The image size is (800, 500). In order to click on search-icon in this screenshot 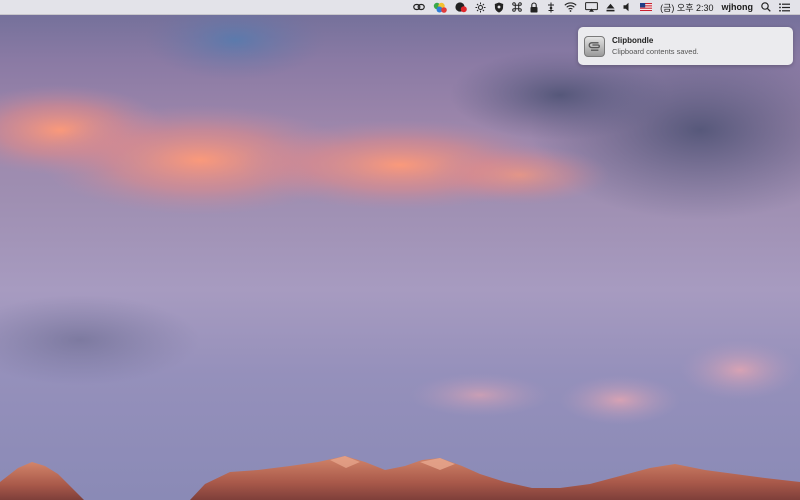, I will do `click(766, 7)`.